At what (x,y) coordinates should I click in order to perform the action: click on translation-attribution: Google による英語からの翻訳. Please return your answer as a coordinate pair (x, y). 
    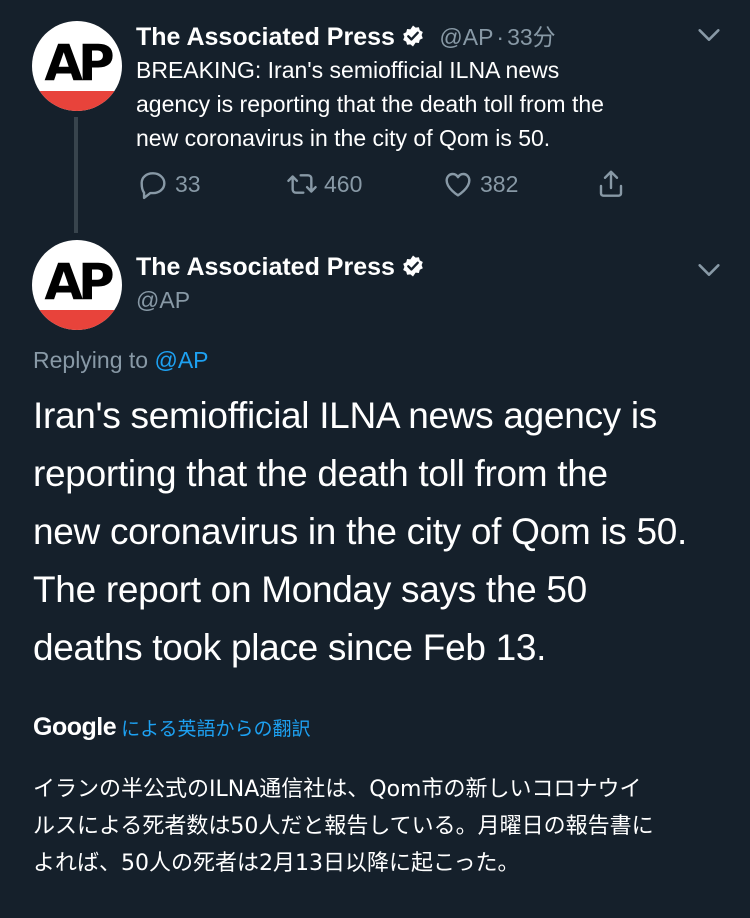
    Looking at the image, I should click on (172, 727).